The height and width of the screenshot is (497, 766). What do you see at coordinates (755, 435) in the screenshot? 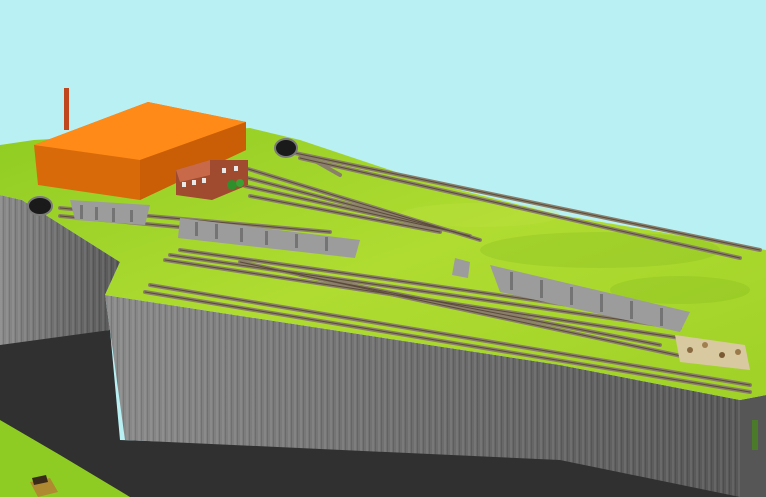
I see `cliff-marker` at bounding box center [755, 435].